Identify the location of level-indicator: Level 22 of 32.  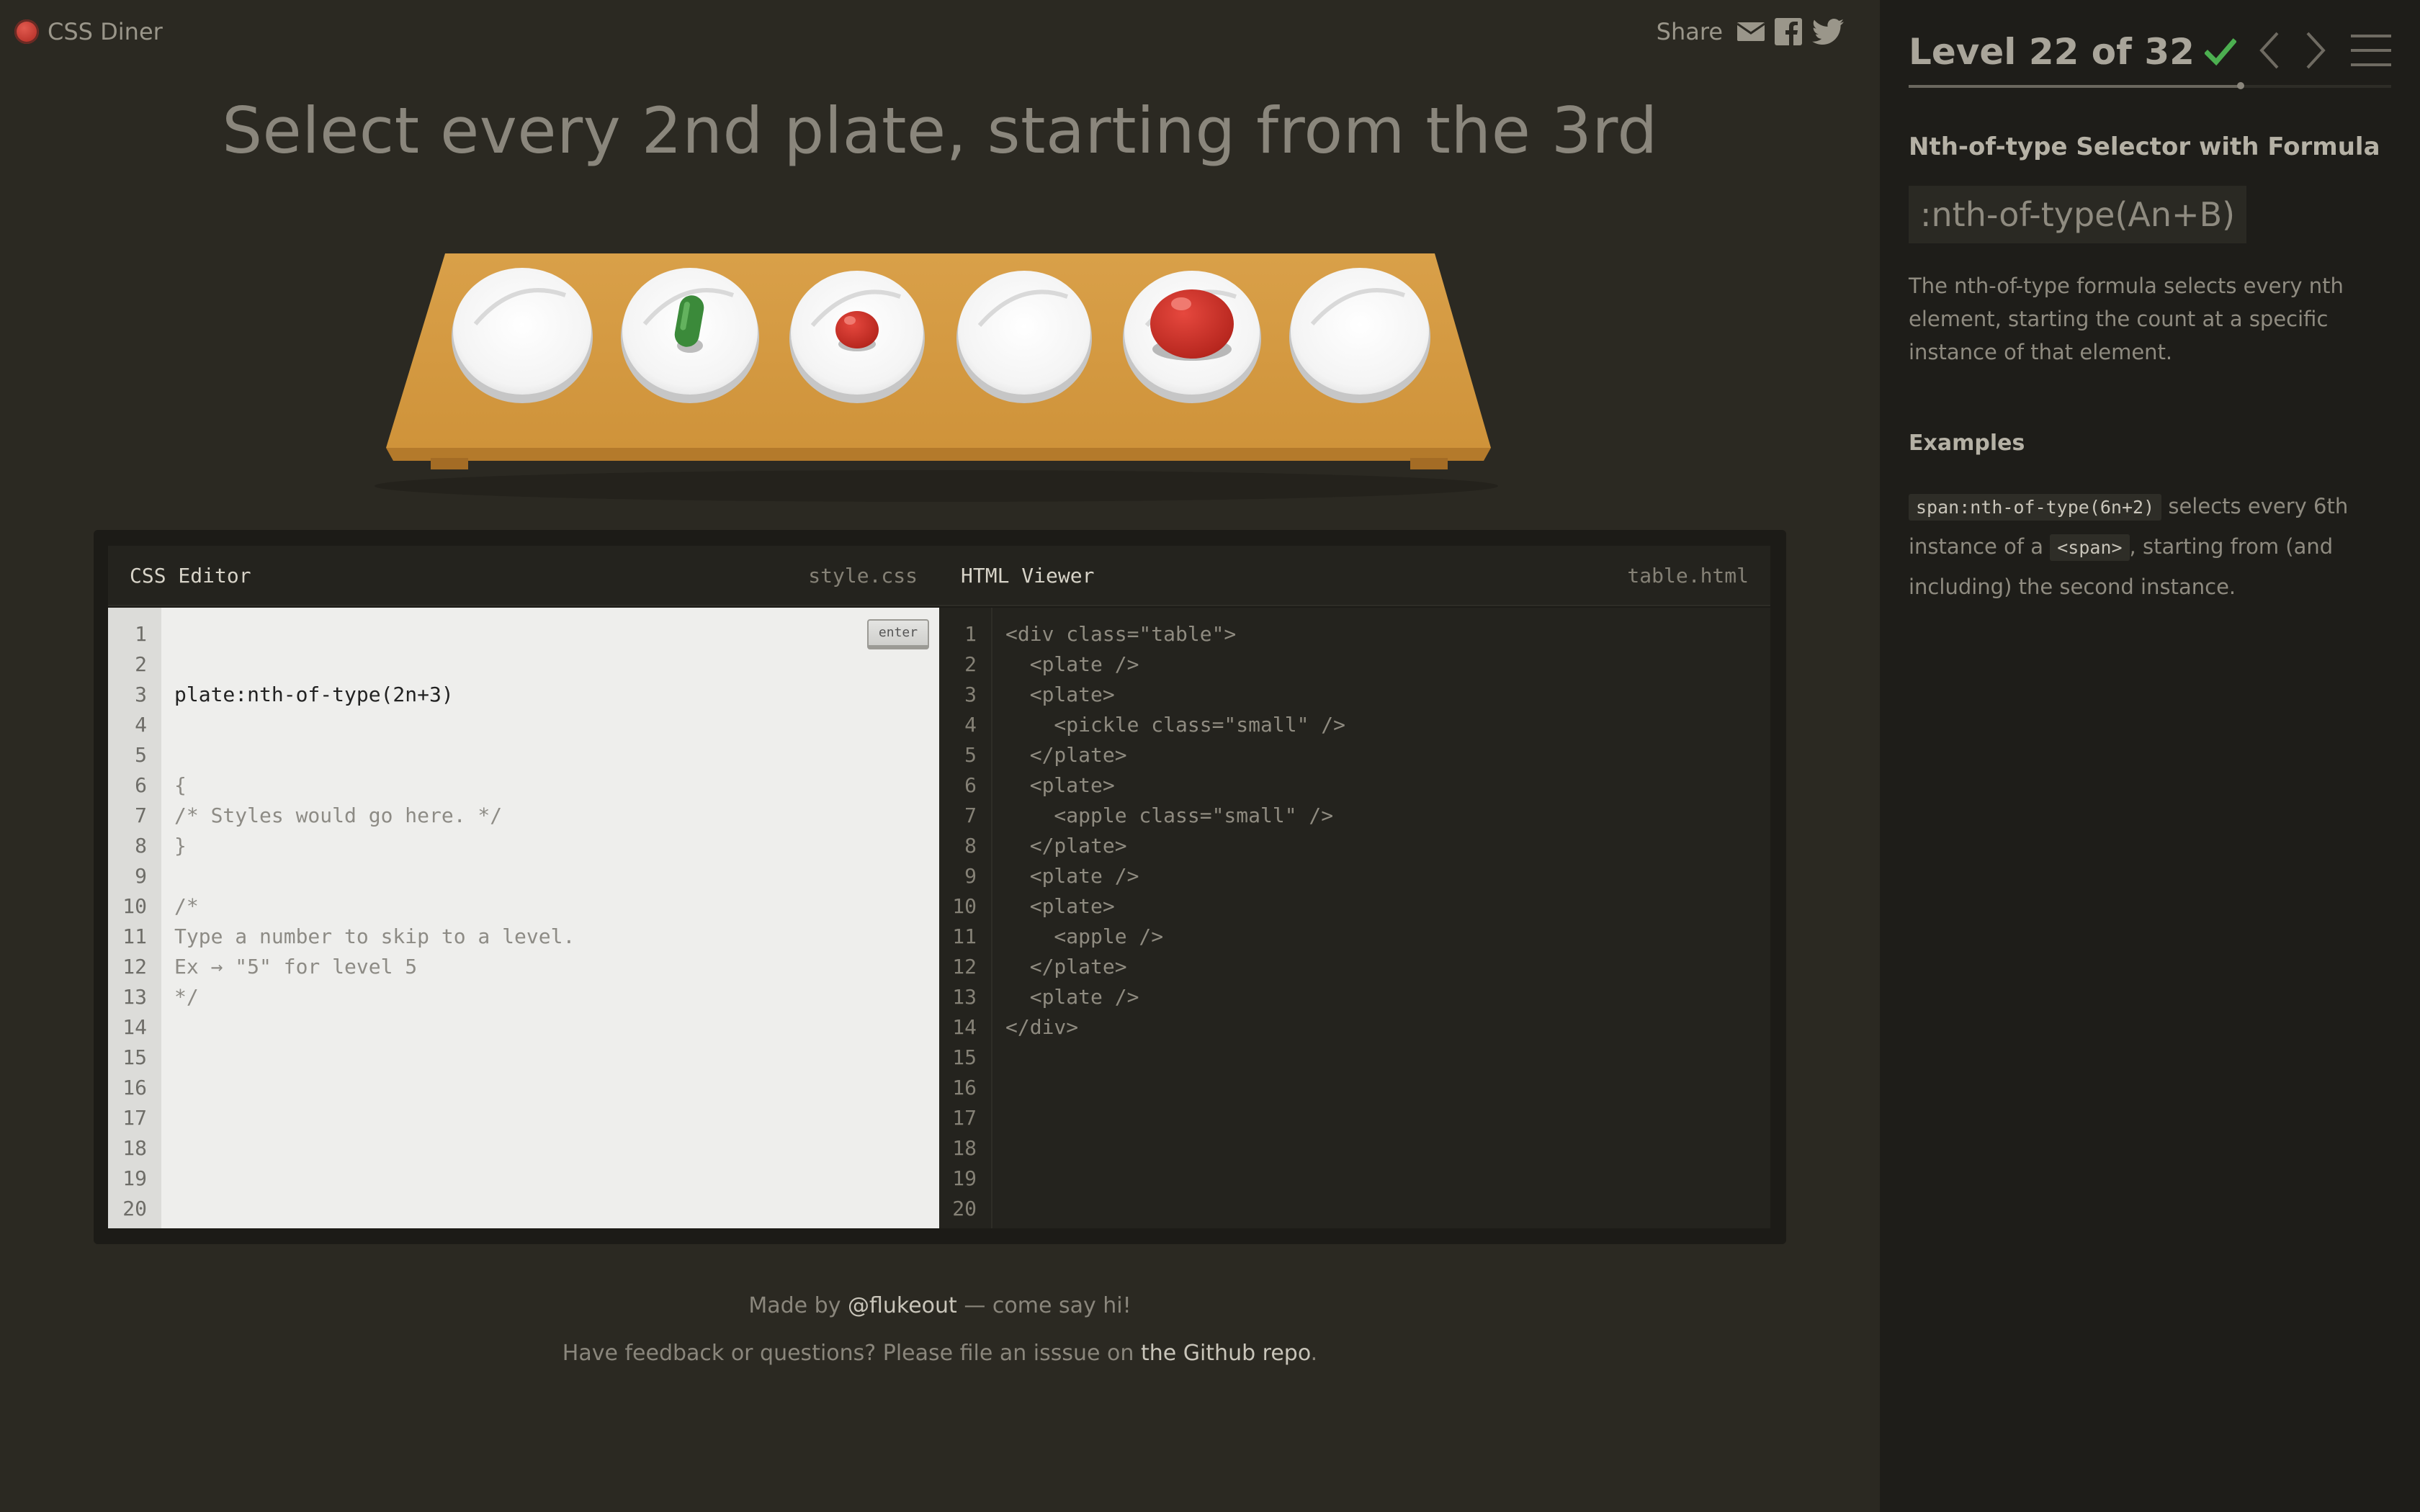
(2052, 52).